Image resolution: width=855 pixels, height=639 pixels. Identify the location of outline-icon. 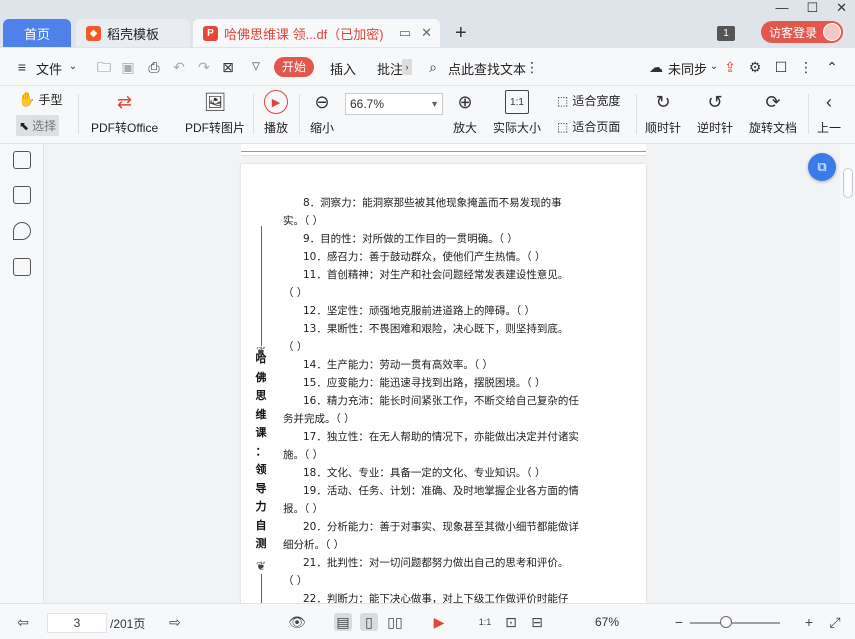
(22, 160).